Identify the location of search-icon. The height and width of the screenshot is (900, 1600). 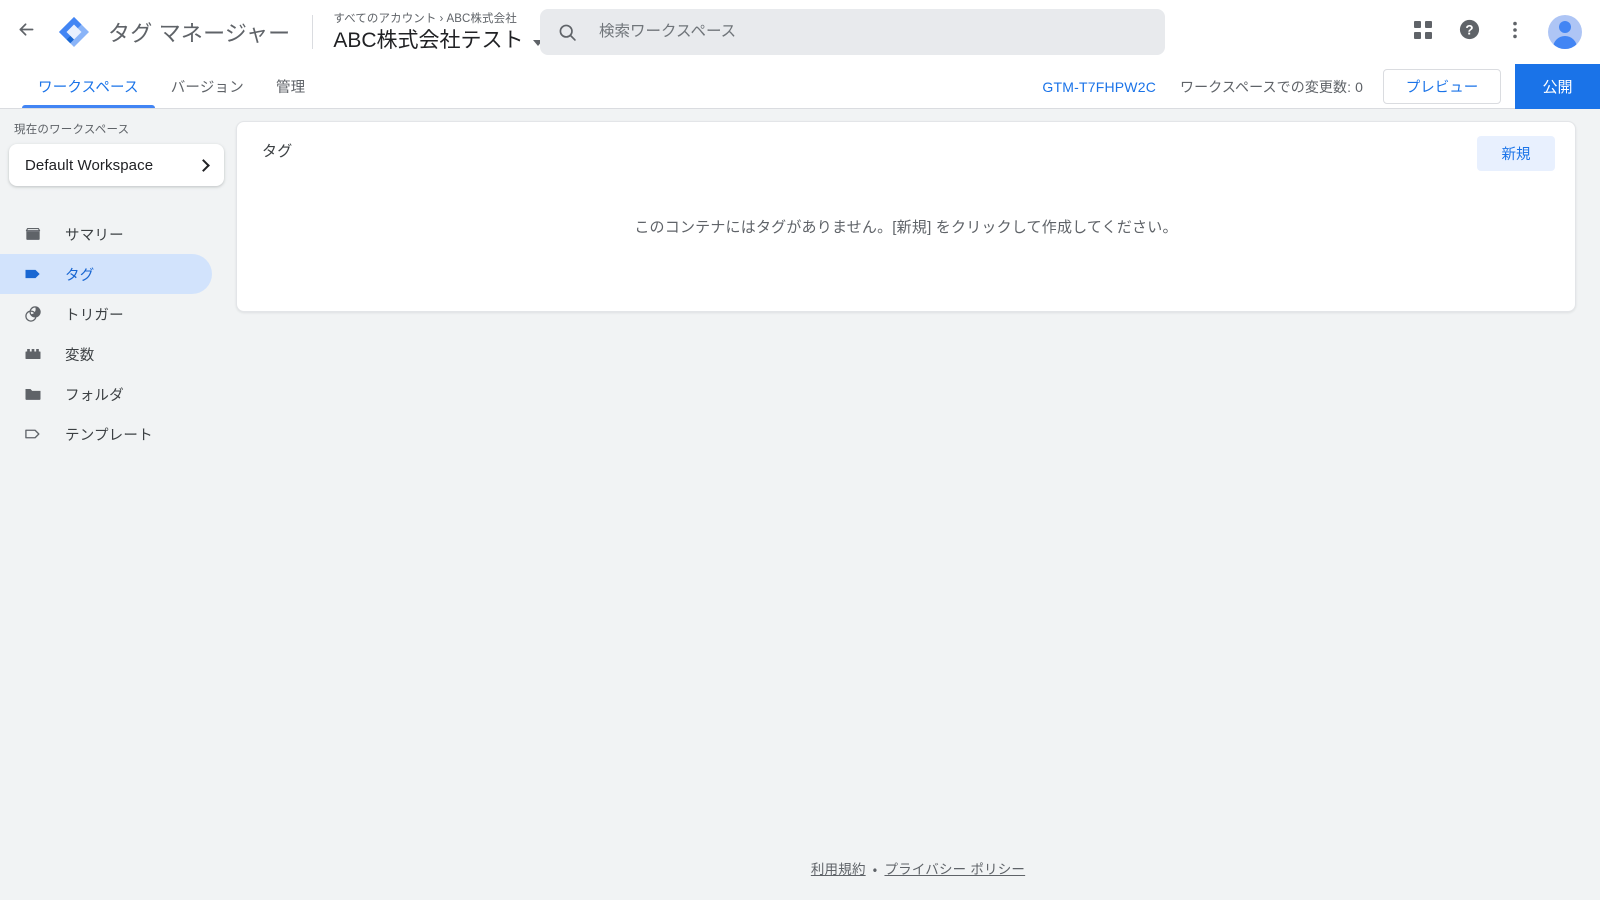
(568, 32).